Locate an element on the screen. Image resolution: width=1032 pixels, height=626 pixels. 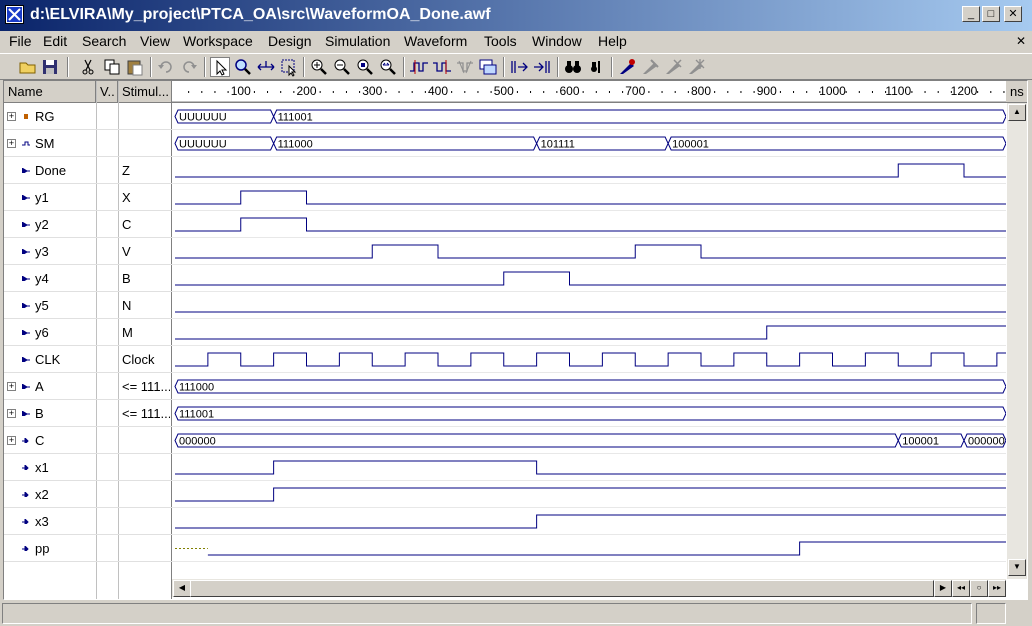
page-right-button: ▸▸ is located at coordinates (997, 588).